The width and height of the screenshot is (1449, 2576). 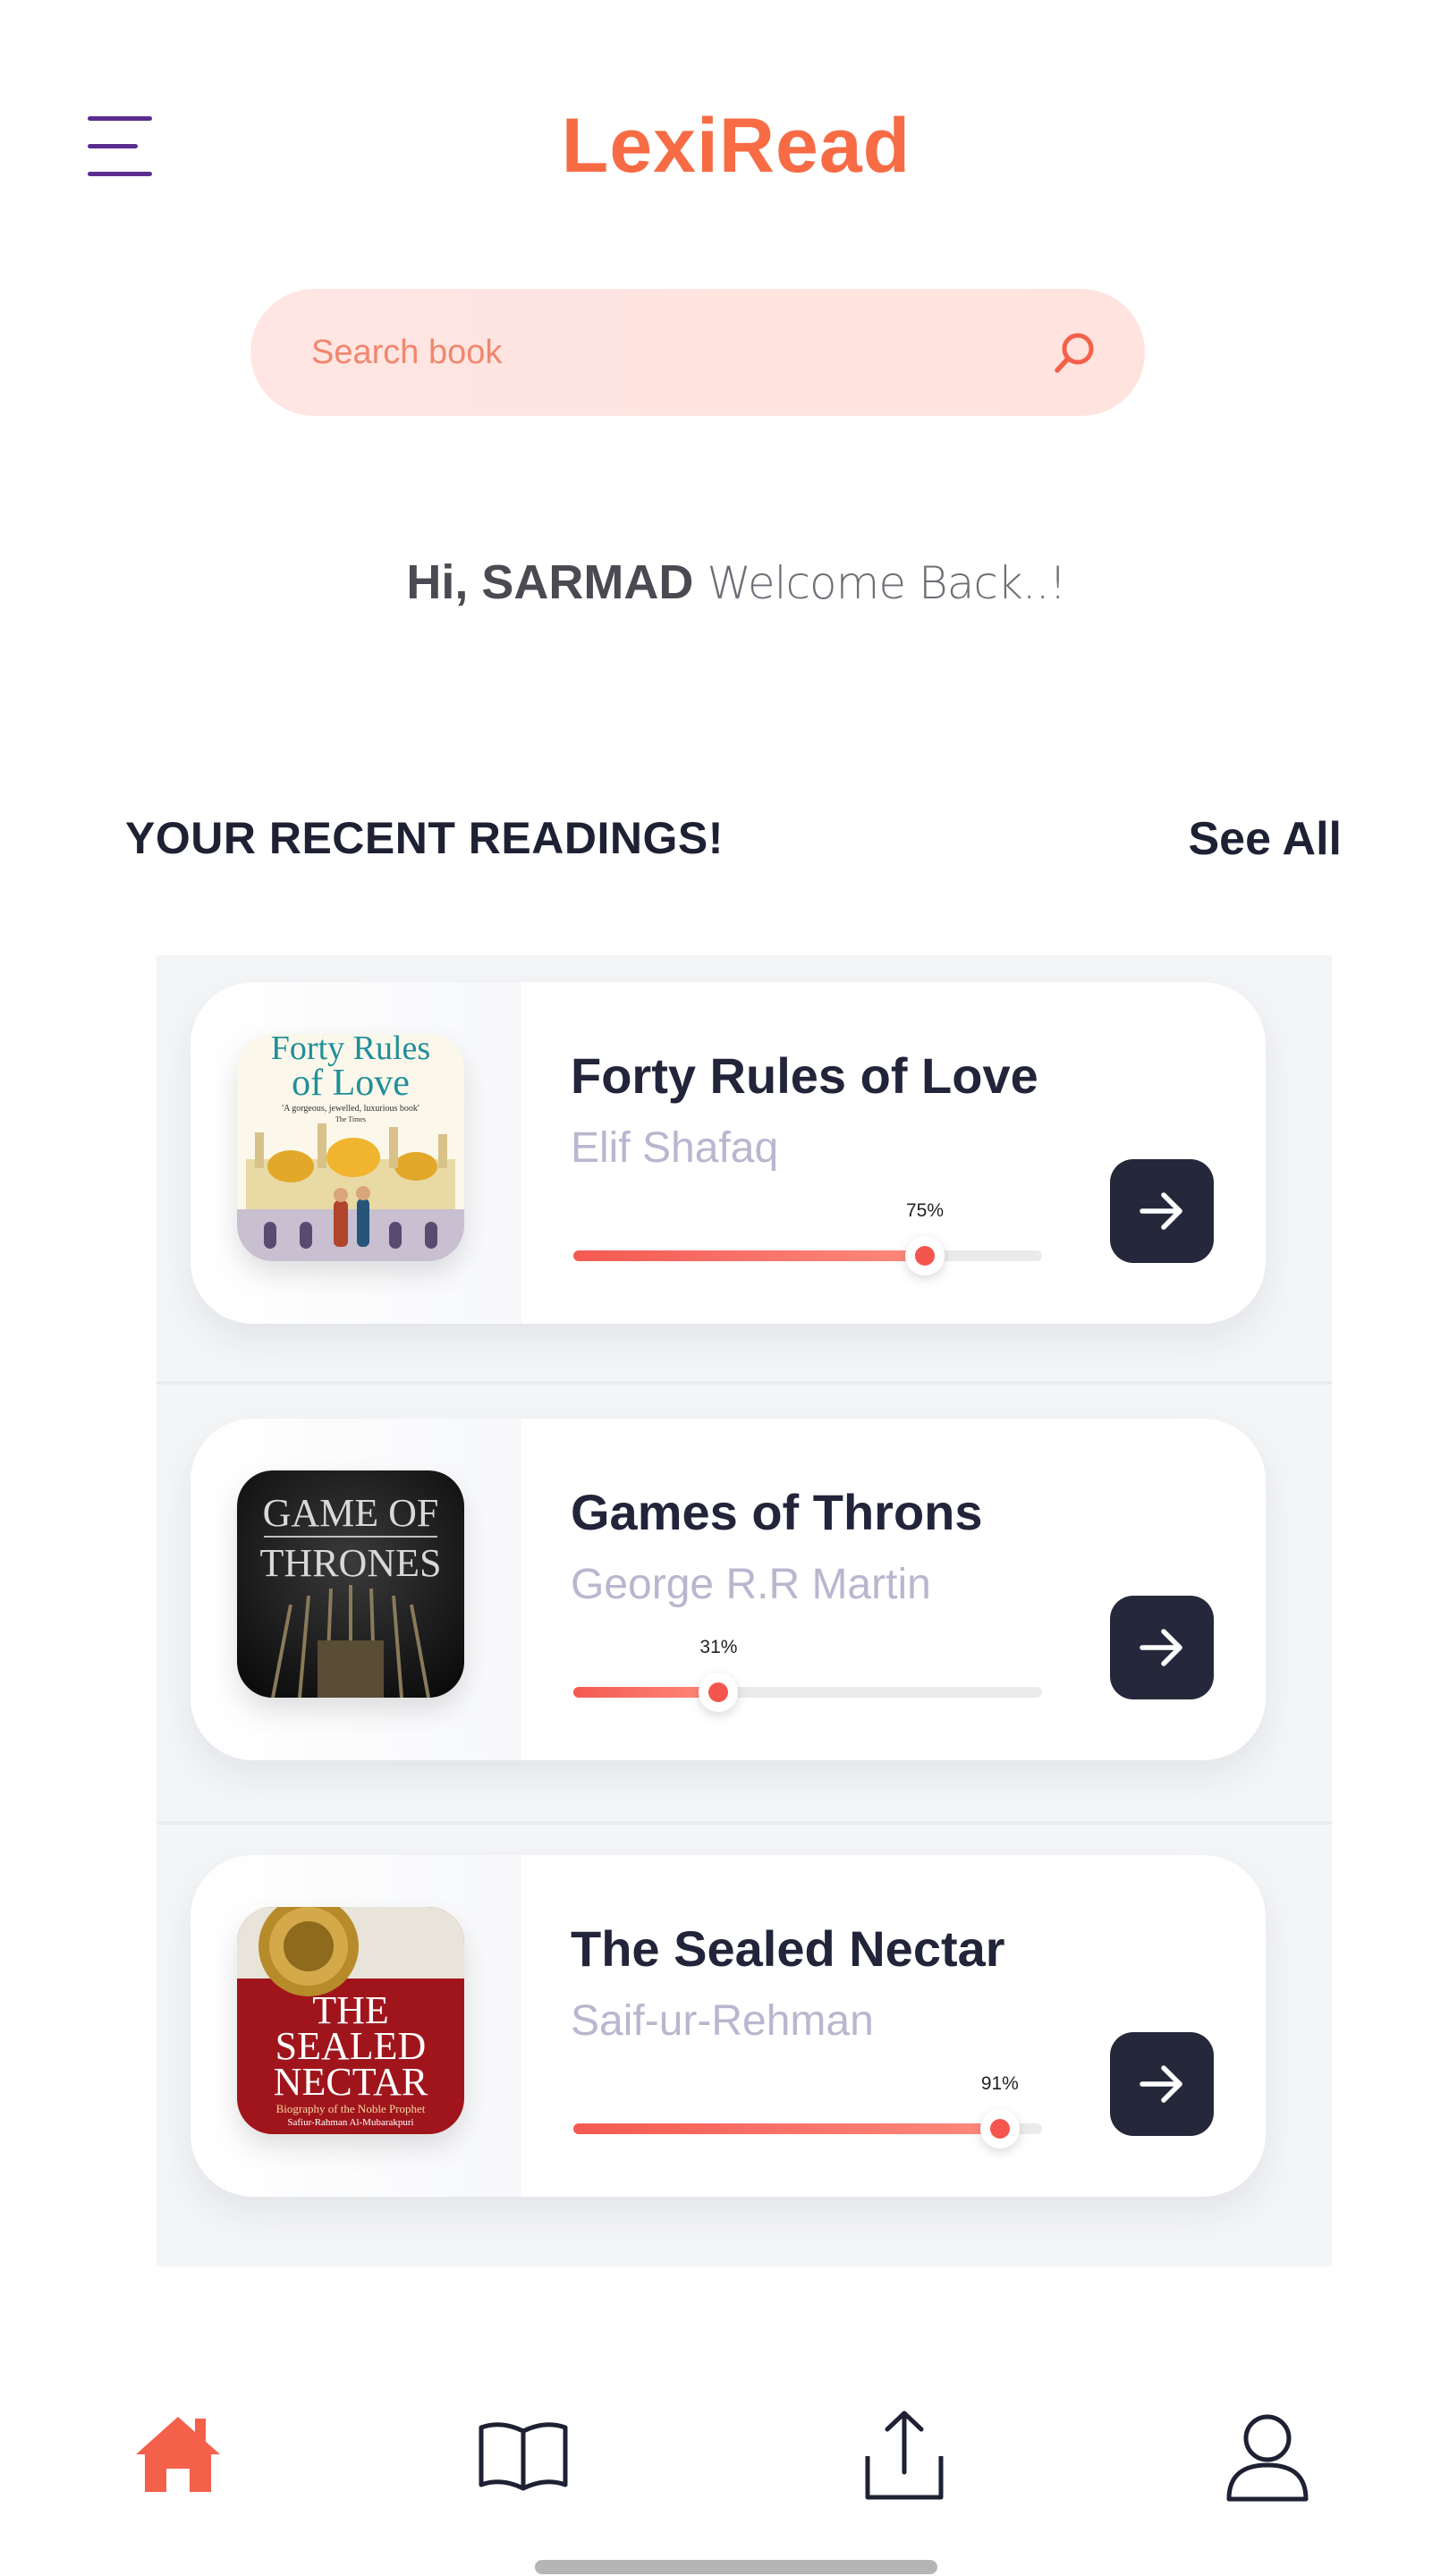 I want to click on share-icon, so click(x=904, y=2455).